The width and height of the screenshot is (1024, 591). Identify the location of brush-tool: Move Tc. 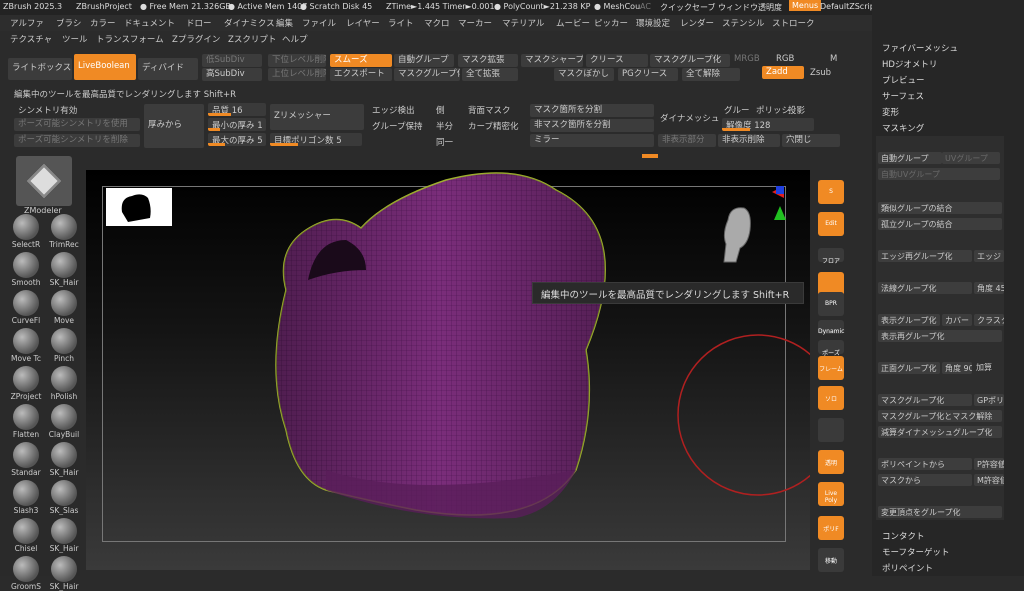
(26, 345).